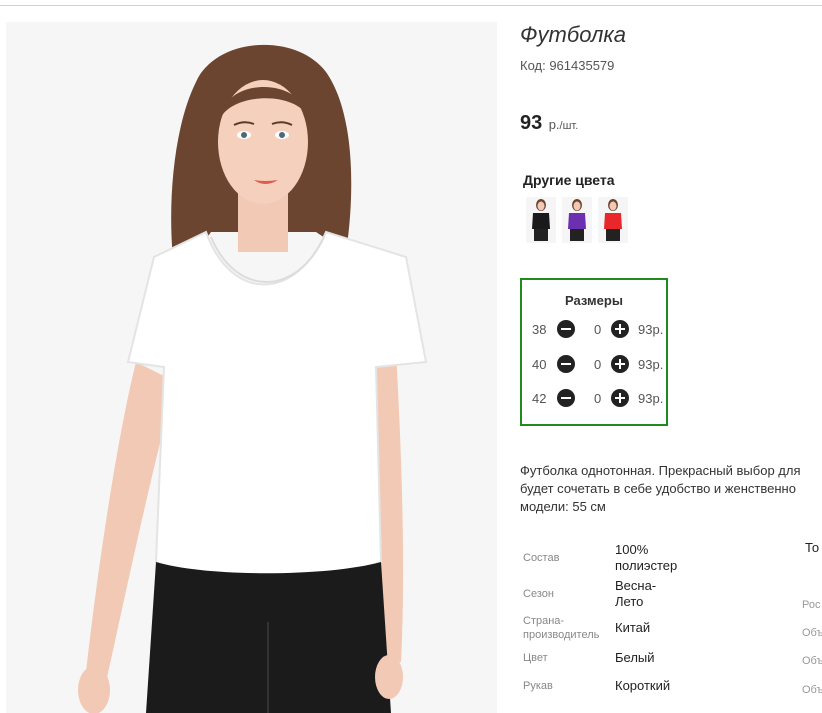 Image resolution: width=822 pixels, height=713 pixels. Describe the element at coordinates (613, 220) in the screenshot. I see `color-swatch-red` at that location.